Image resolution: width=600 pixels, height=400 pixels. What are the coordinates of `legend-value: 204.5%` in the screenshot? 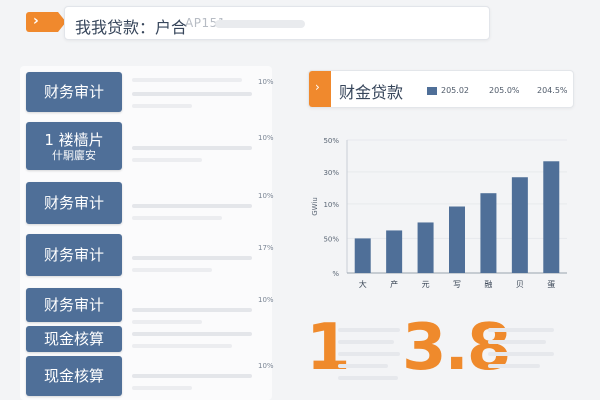 It's located at (552, 90).